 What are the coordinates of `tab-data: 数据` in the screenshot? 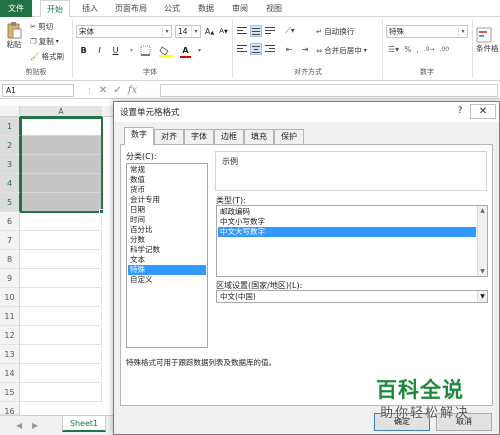 It's located at (206, 8).